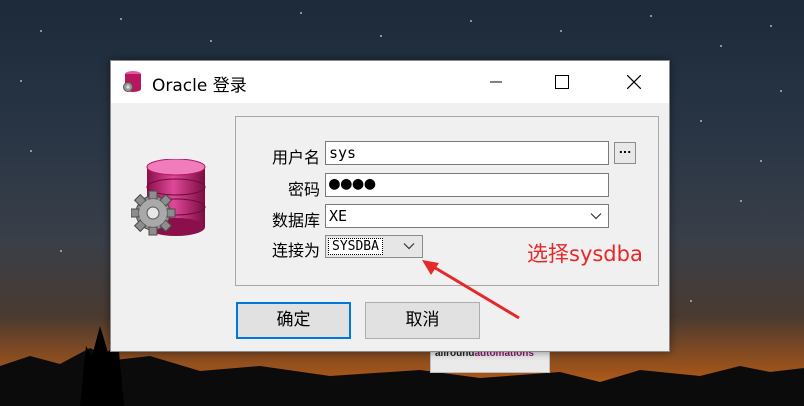 The height and width of the screenshot is (406, 804). What do you see at coordinates (199, 86) in the screenshot?
I see `window-title: Oracle 登录` at bounding box center [199, 86].